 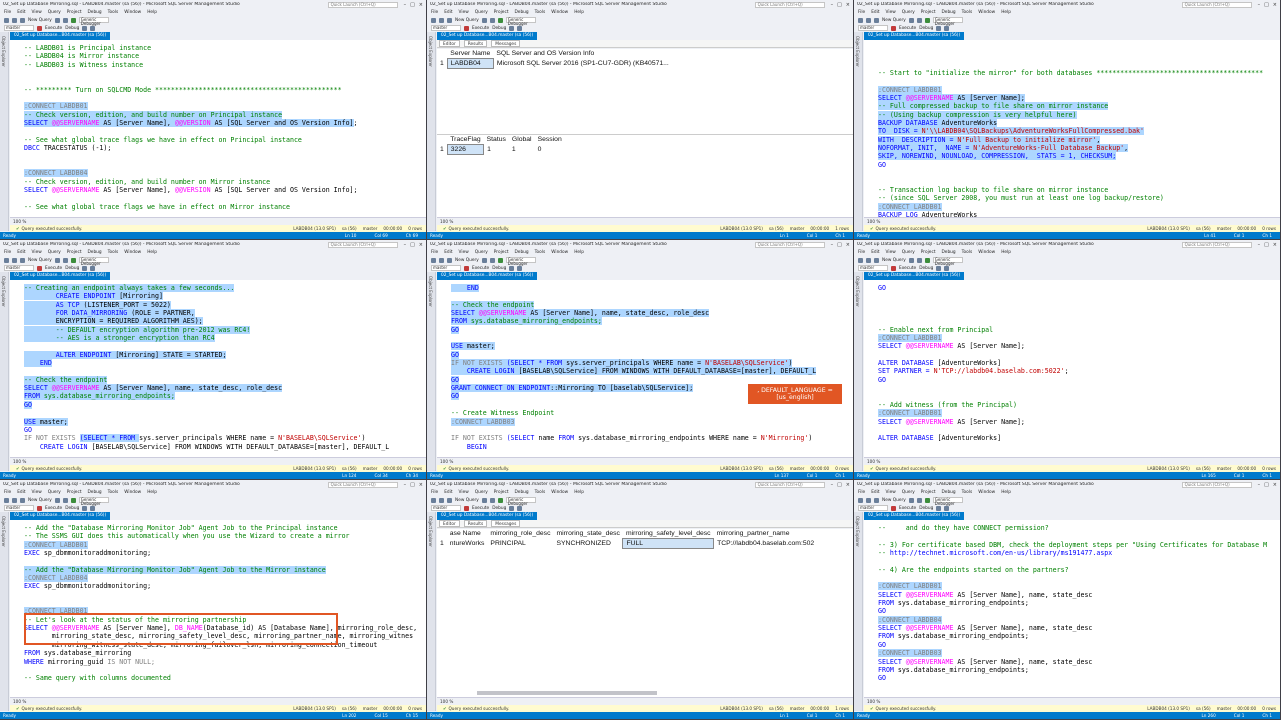 I want to click on column-header, so click(x=442, y=140).